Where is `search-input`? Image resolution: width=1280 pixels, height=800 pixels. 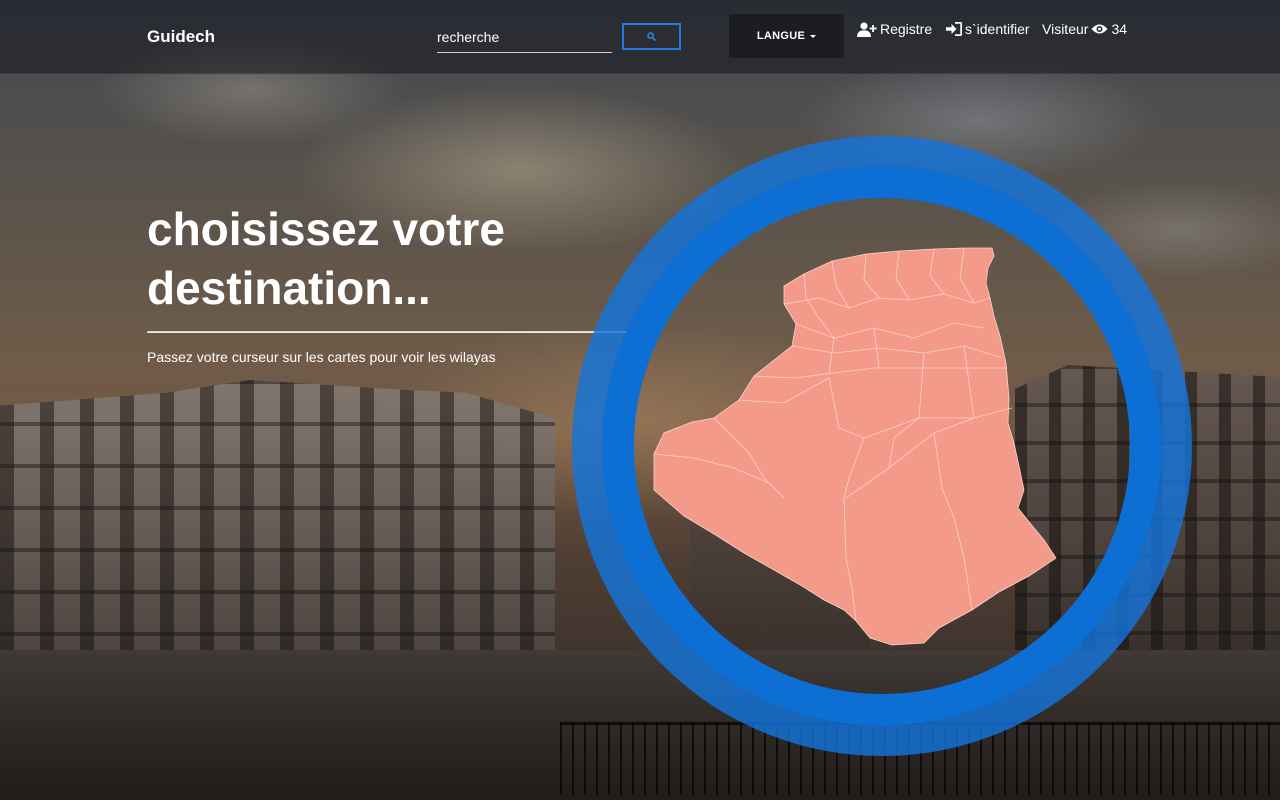
search-input is located at coordinates (524, 37).